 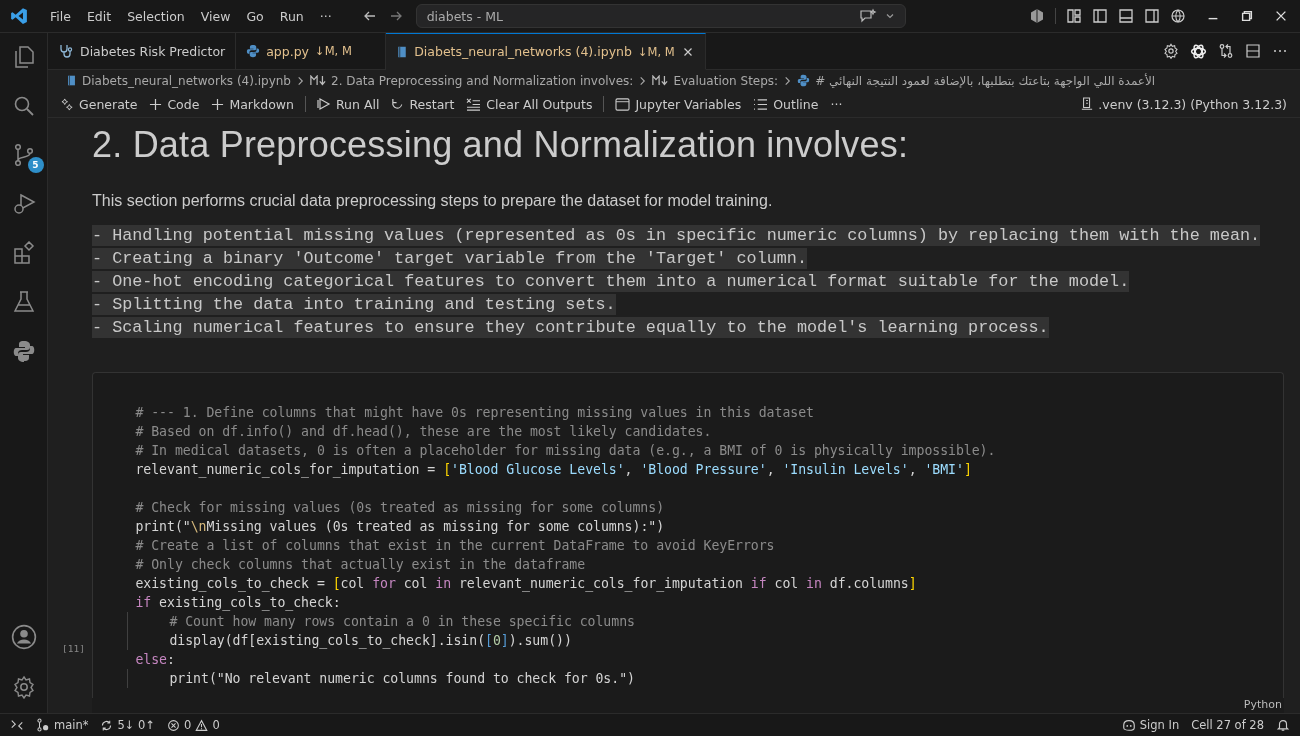 I want to click on run-all-icon, so click(x=323, y=104).